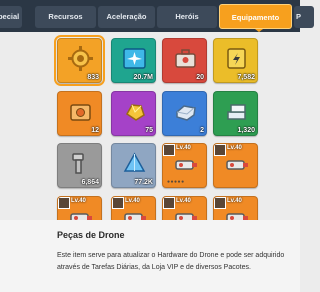  I want to click on drone-part-box-icon, so click(80, 111).